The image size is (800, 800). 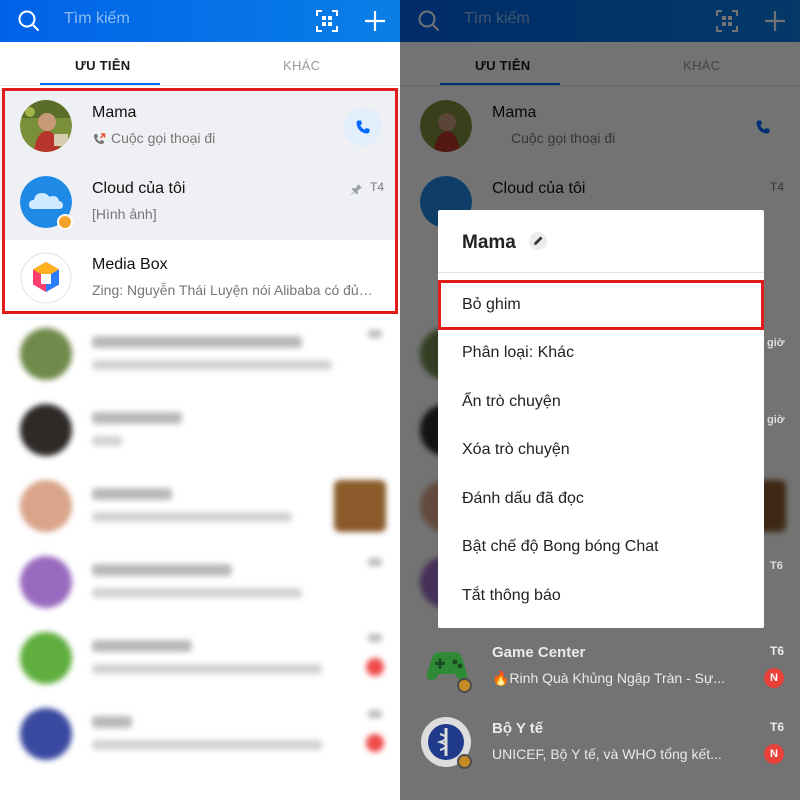 I want to click on search-icon, so click(x=29, y=21).